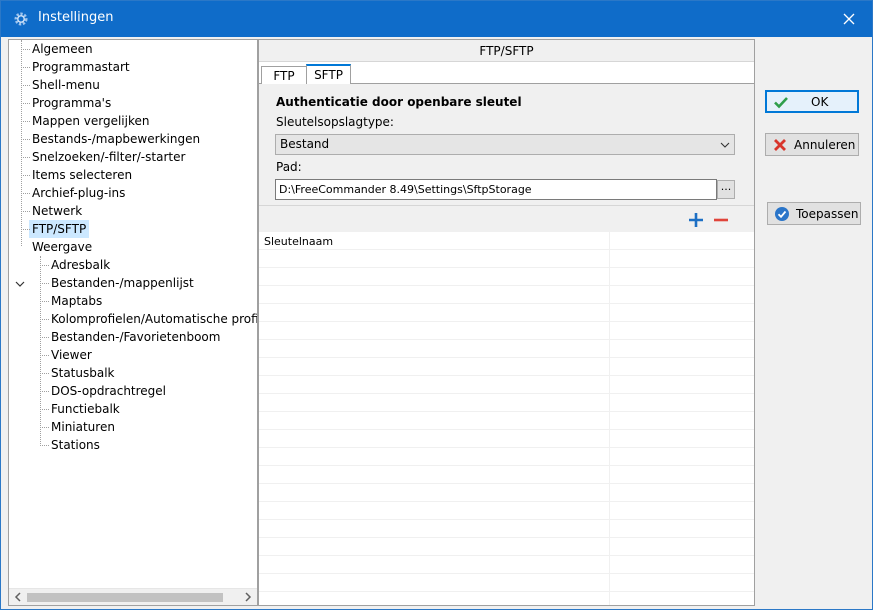 The width and height of the screenshot is (873, 610). I want to click on apply-label: Toepassen, so click(827, 213).